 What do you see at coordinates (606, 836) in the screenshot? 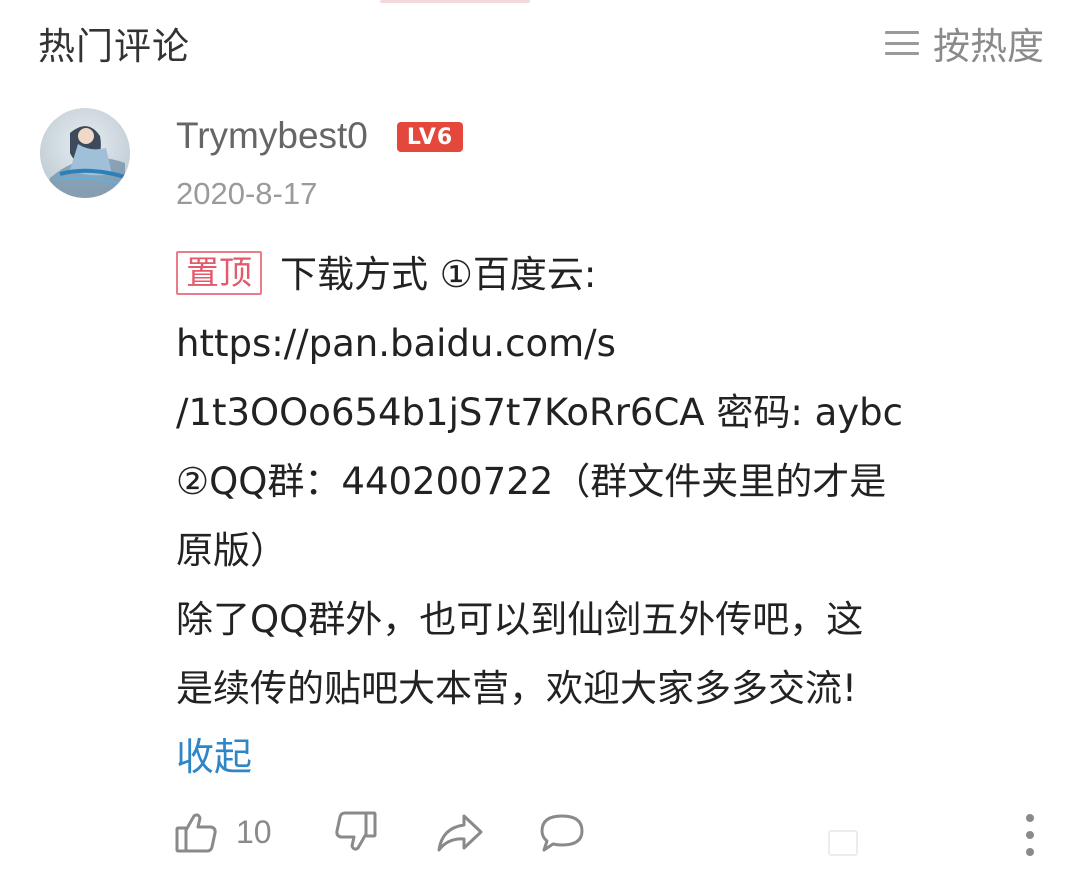
I see `comment-actions: 10` at bounding box center [606, 836].